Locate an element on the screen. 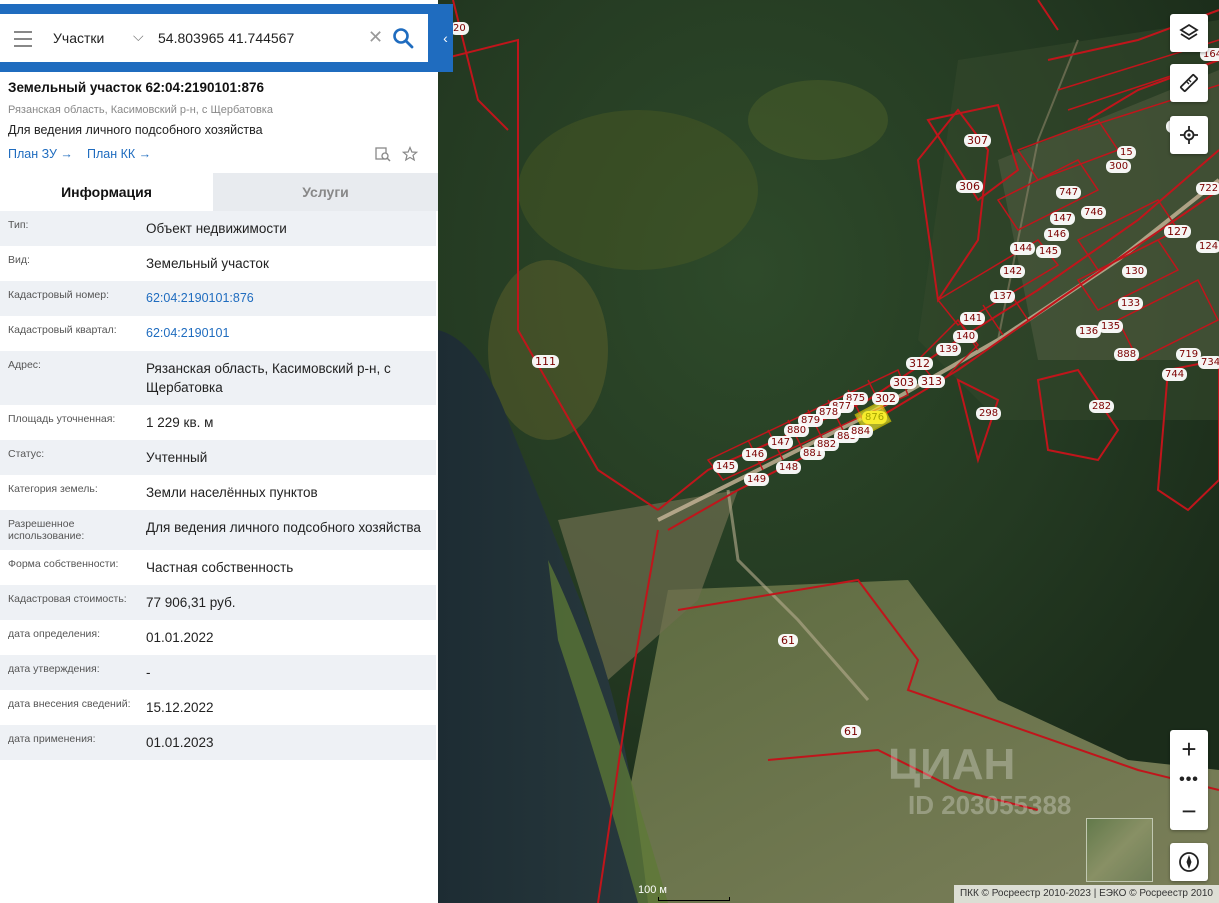 The height and width of the screenshot is (903, 1219). watermark-id: ID 203055388 is located at coordinates (990, 805).